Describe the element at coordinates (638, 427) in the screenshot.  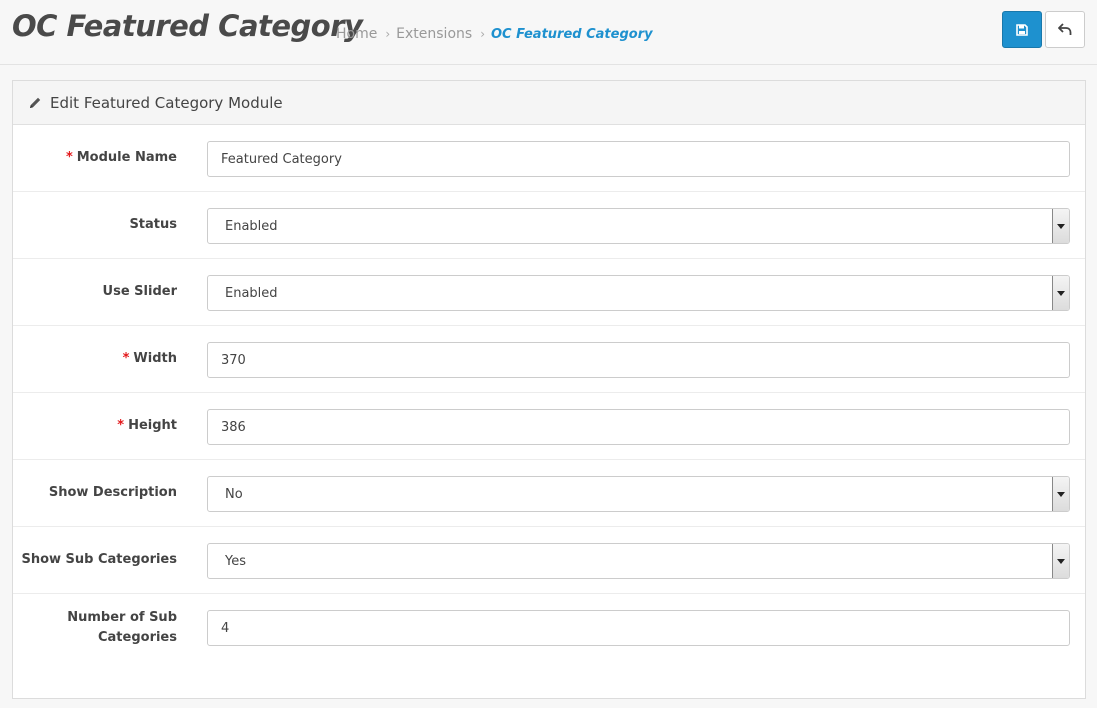
I see `height-input: 386` at that location.